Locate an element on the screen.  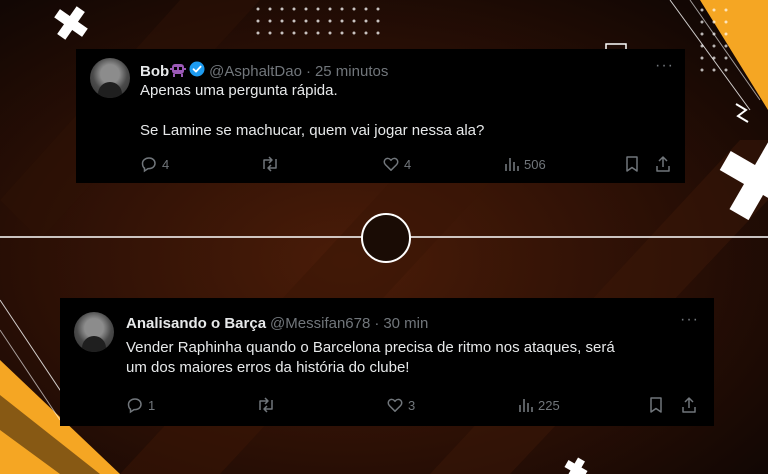
views-button: 506 is located at coordinates (525, 164).